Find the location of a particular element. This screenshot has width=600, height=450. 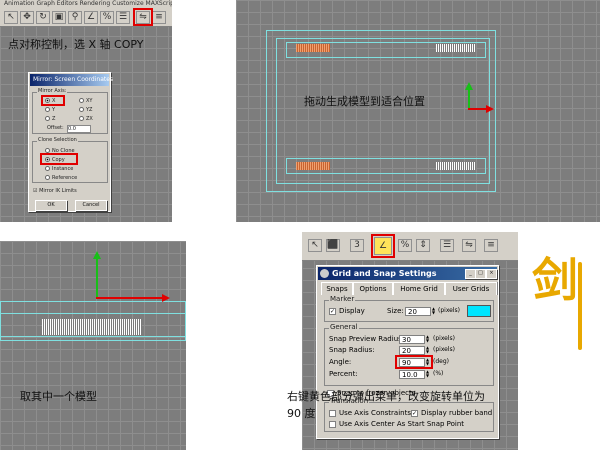

caption-step-3: 取其中一个模型 is located at coordinates (58, 396).